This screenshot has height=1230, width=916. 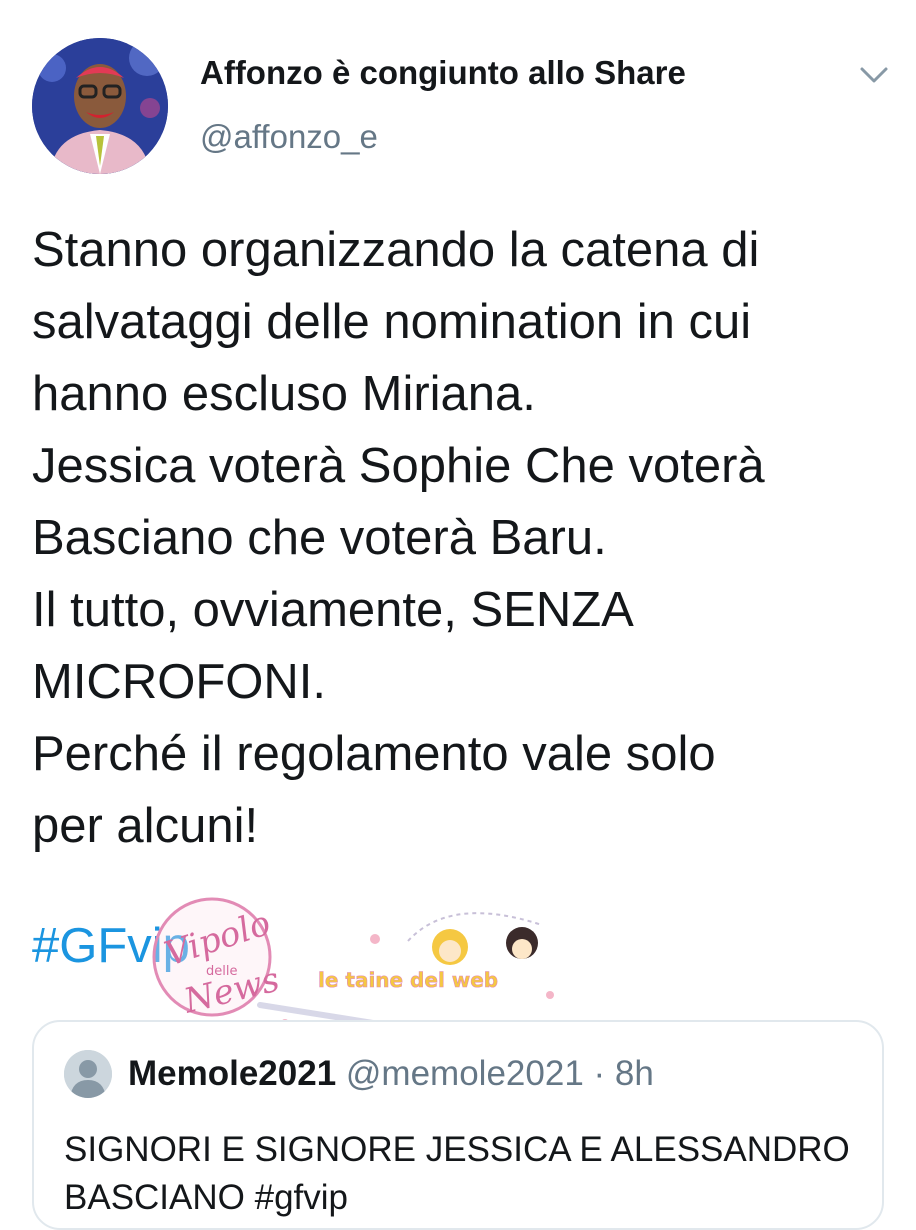 I want to click on author-avatar-image, so click(x=100, y=106).